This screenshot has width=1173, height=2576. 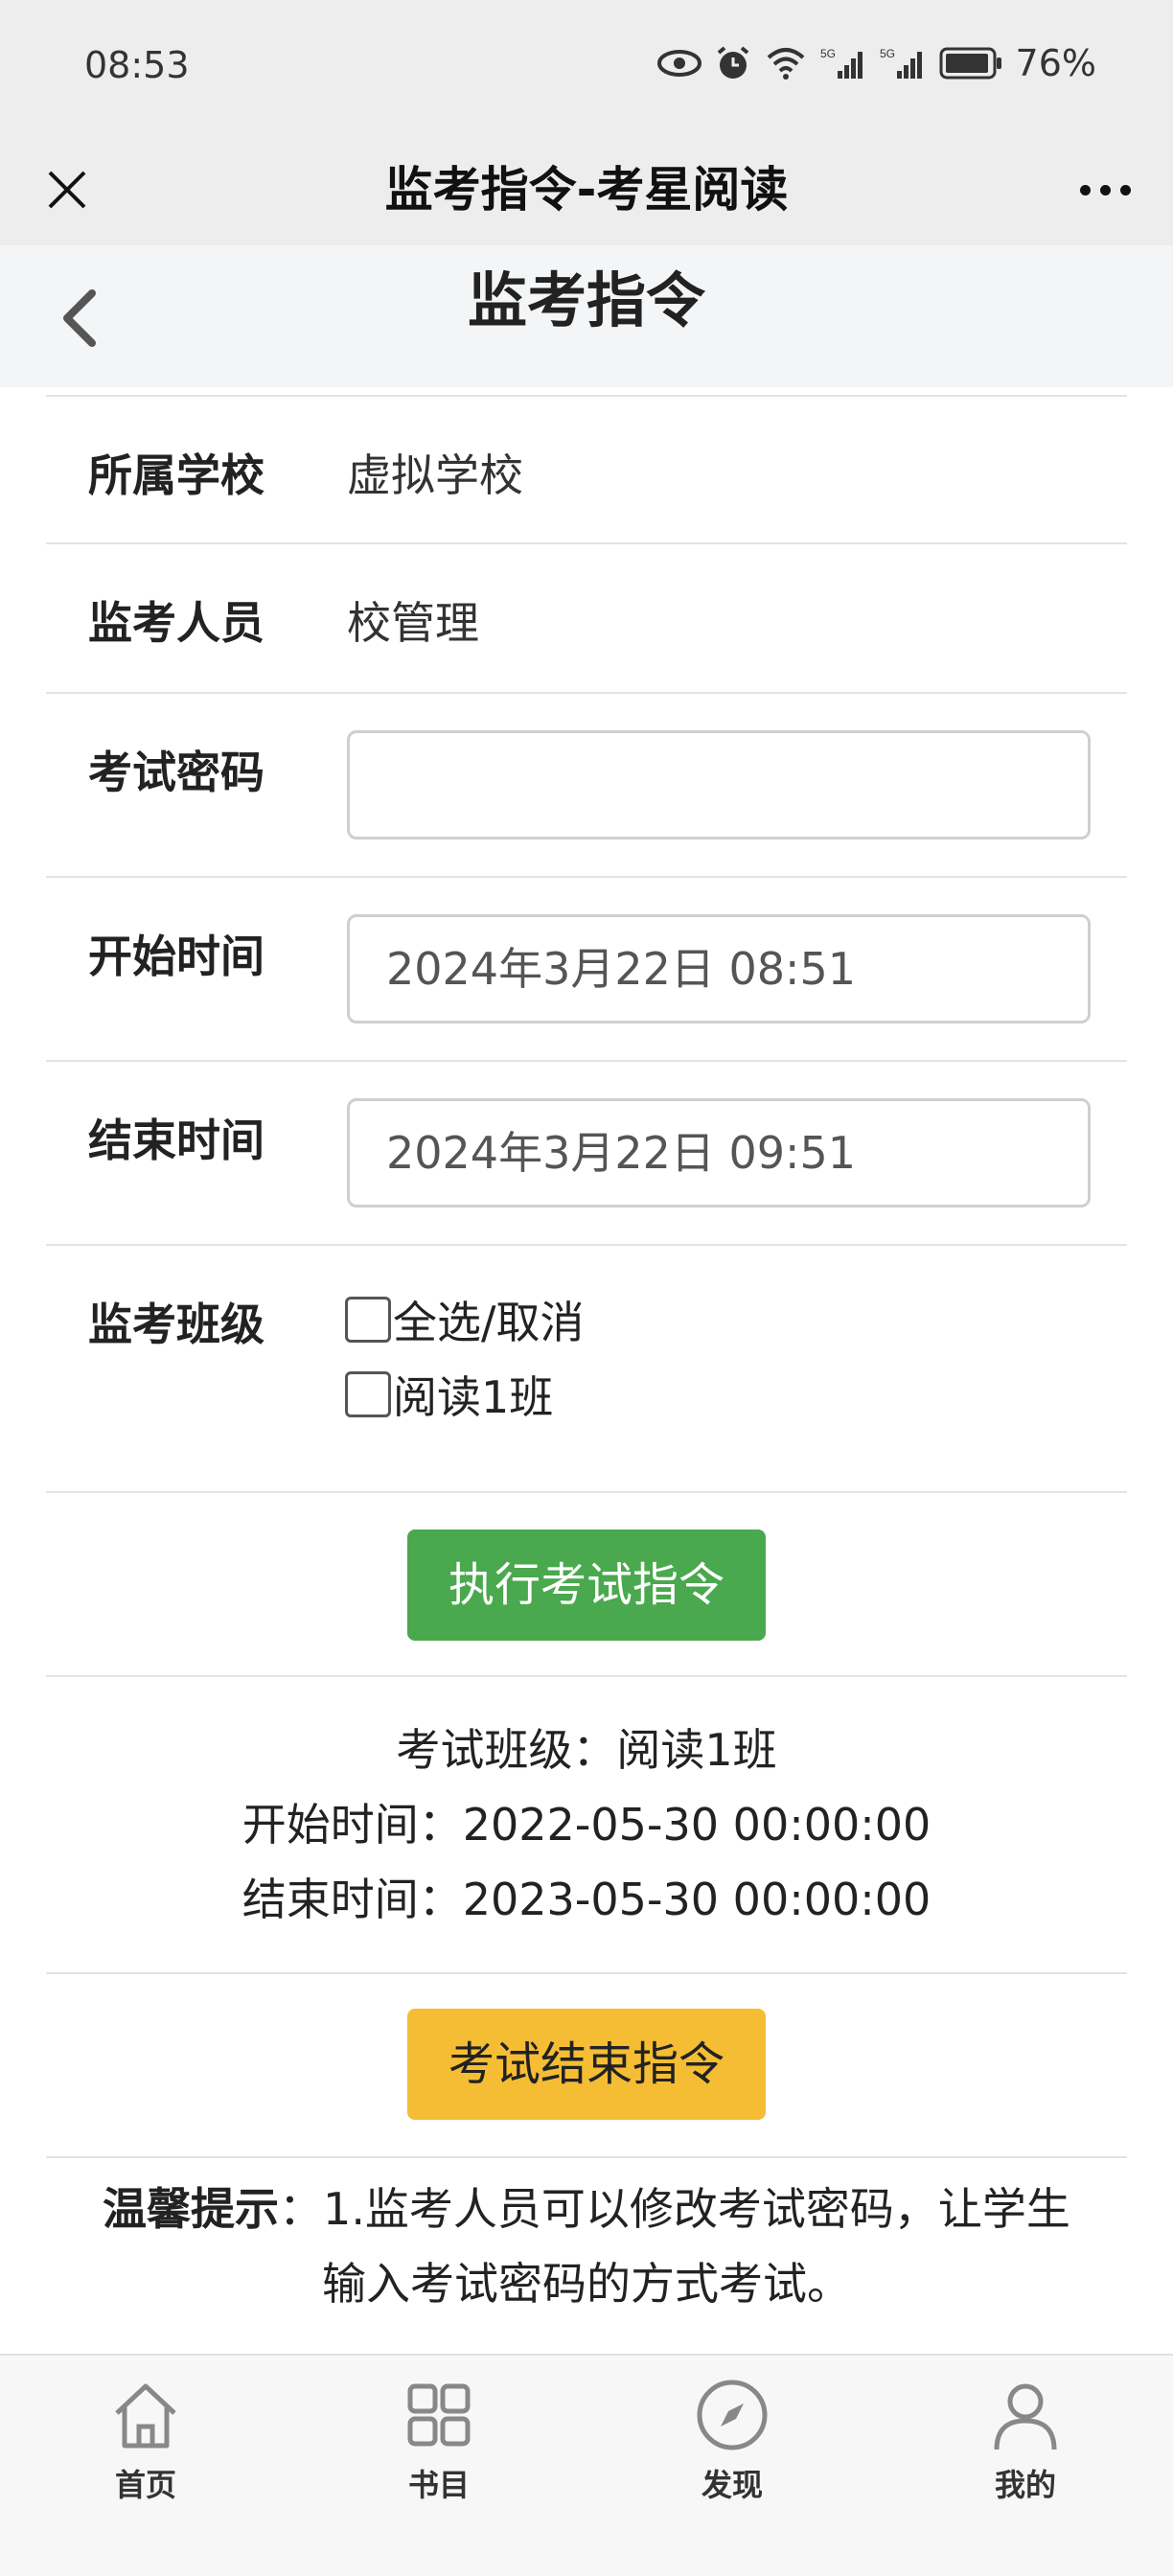 I want to click on exam-class-info: 考试班级：阅读1班, so click(x=586, y=1750).